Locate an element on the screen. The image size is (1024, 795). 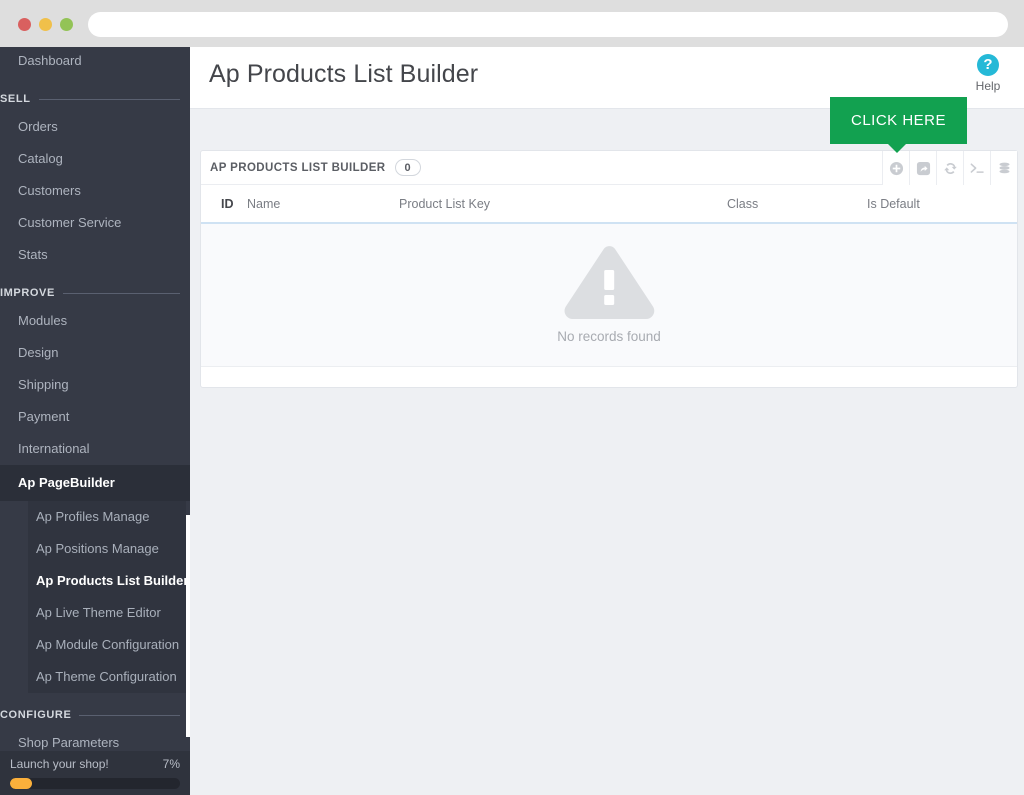
add-new-icon is located at coordinates (895, 168).